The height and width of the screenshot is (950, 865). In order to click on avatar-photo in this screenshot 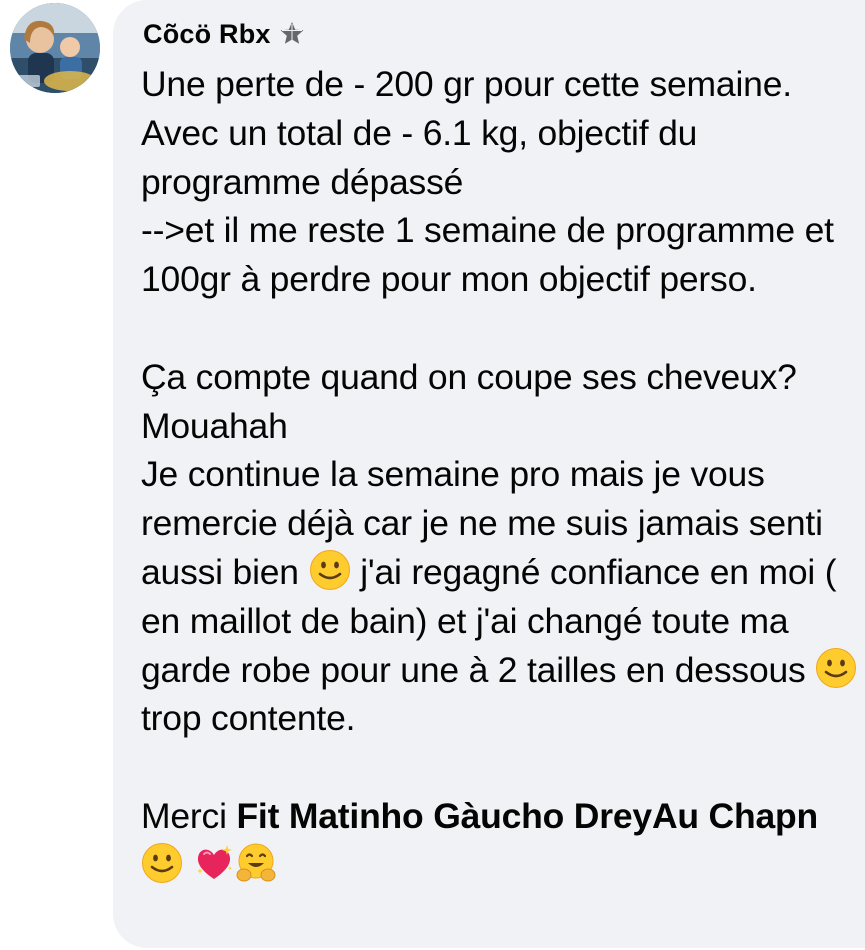, I will do `click(55, 48)`.